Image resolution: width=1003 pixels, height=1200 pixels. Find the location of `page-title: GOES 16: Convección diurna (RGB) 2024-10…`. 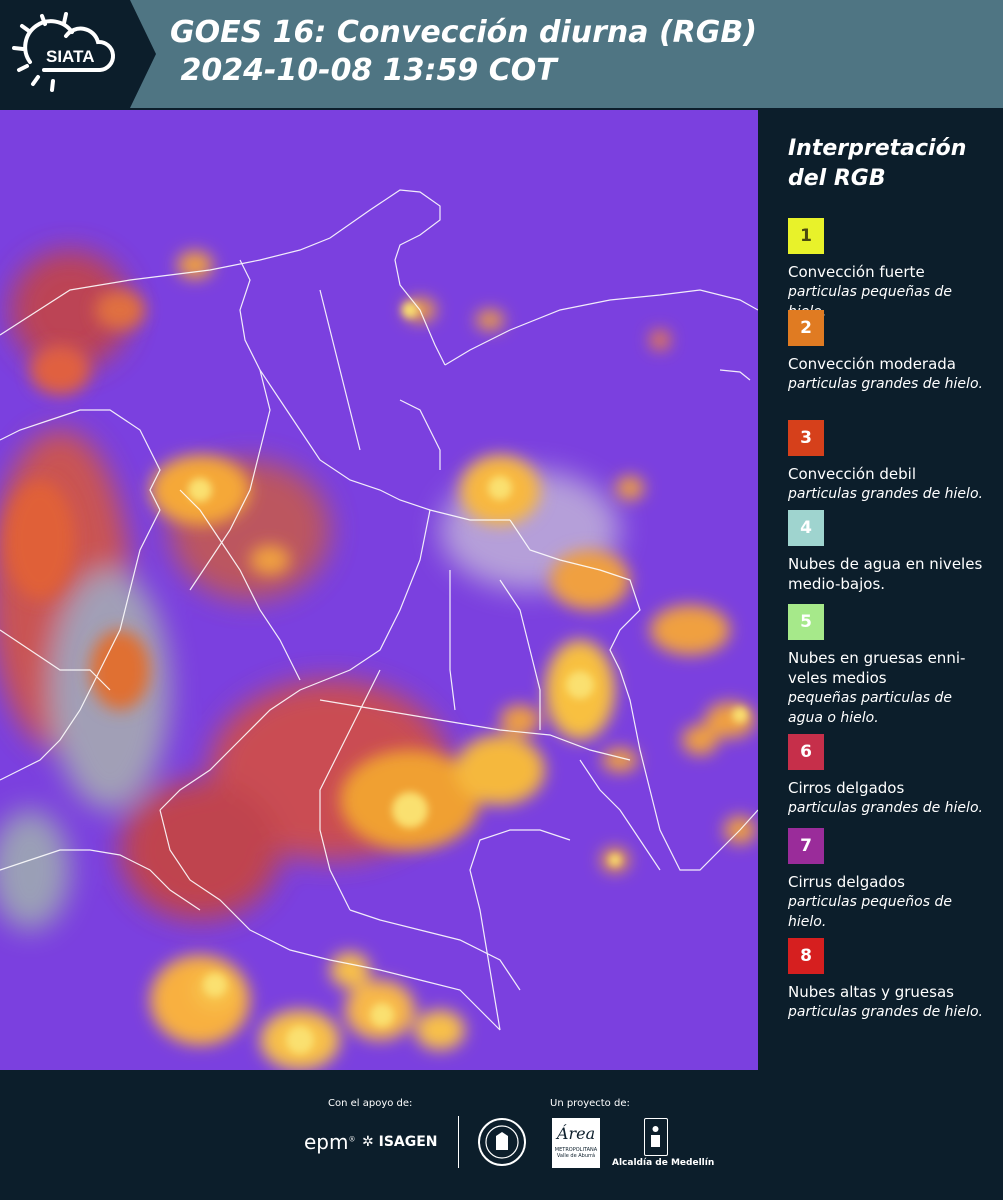

page-title: GOES 16: Convección diurna (RGB) 2024-10… is located at coordinates (463, 52).